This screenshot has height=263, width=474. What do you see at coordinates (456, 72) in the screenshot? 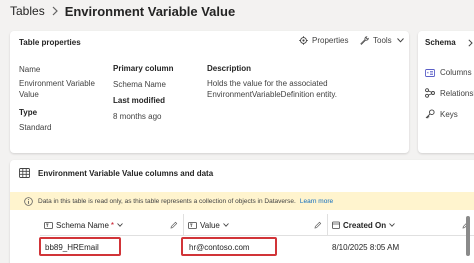
I see `schema-item-label: Columns` at bounding box center [456, 72].